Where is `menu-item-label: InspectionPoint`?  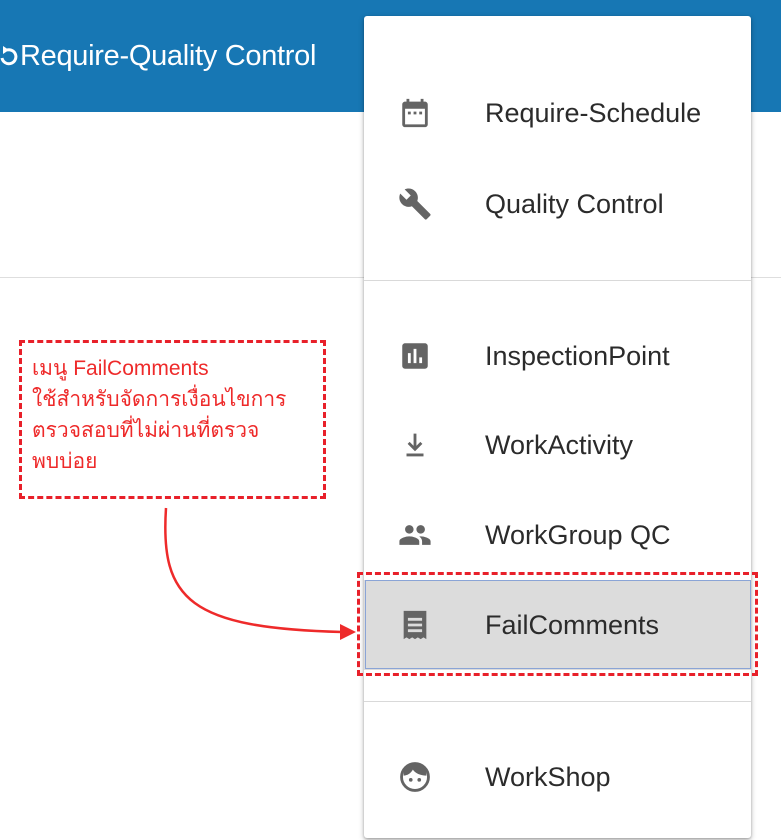
menu-item-label: InspectionPoint is located at coordinates (577, 355).